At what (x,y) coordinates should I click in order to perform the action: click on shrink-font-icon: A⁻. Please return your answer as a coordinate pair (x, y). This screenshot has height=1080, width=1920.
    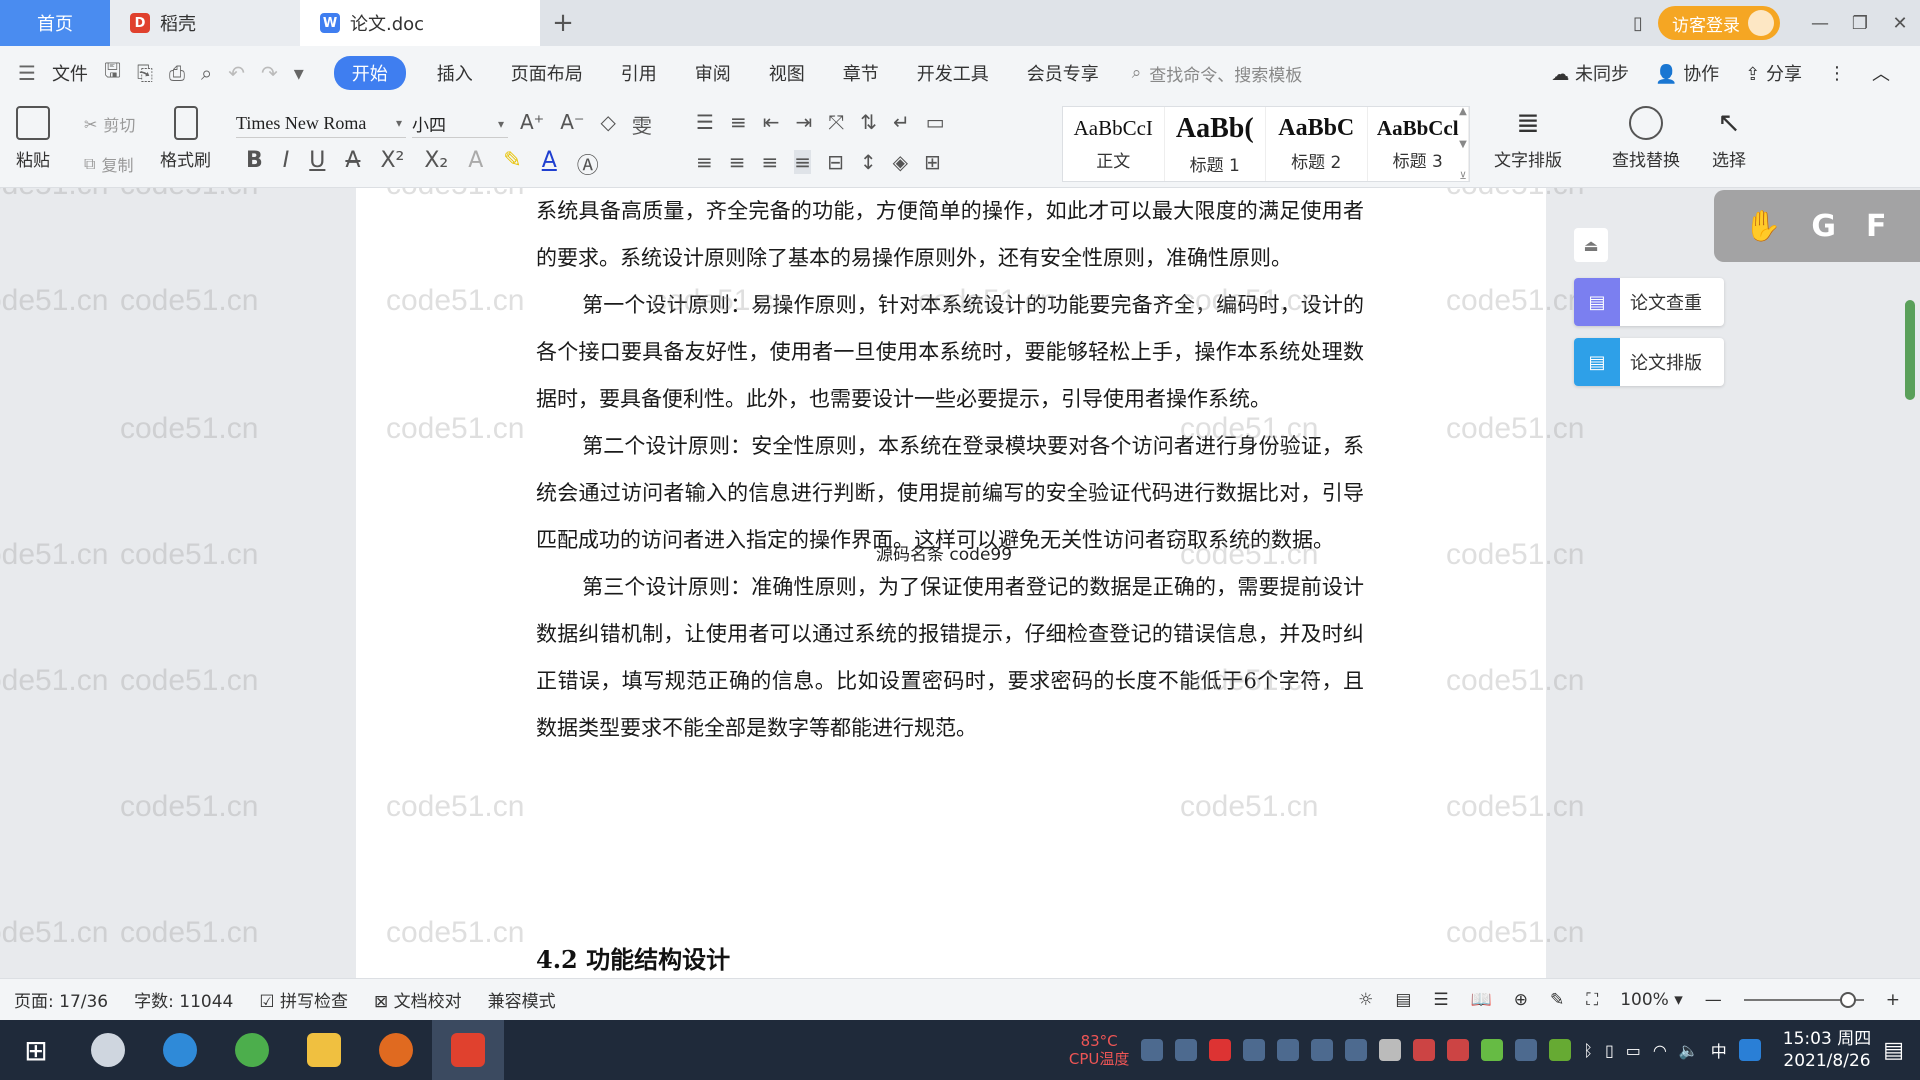
    Looking at the image, I should click on (572, 124).